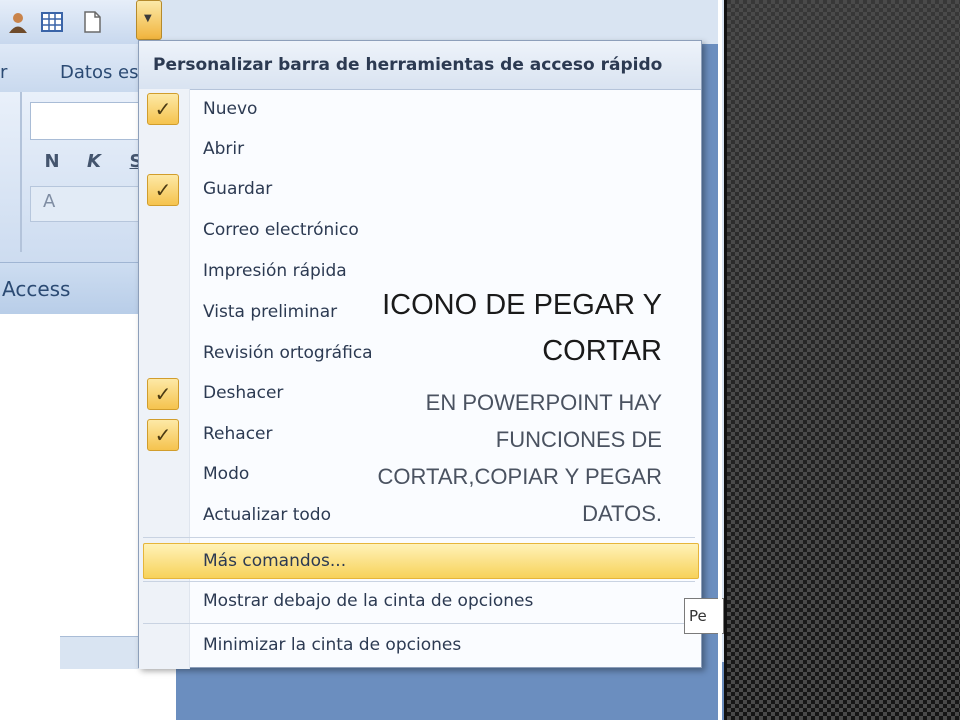  I want to click on menu-item-mostrar-debajo: Mostrar debajo de la cinta de opciones, so click(368, 601).